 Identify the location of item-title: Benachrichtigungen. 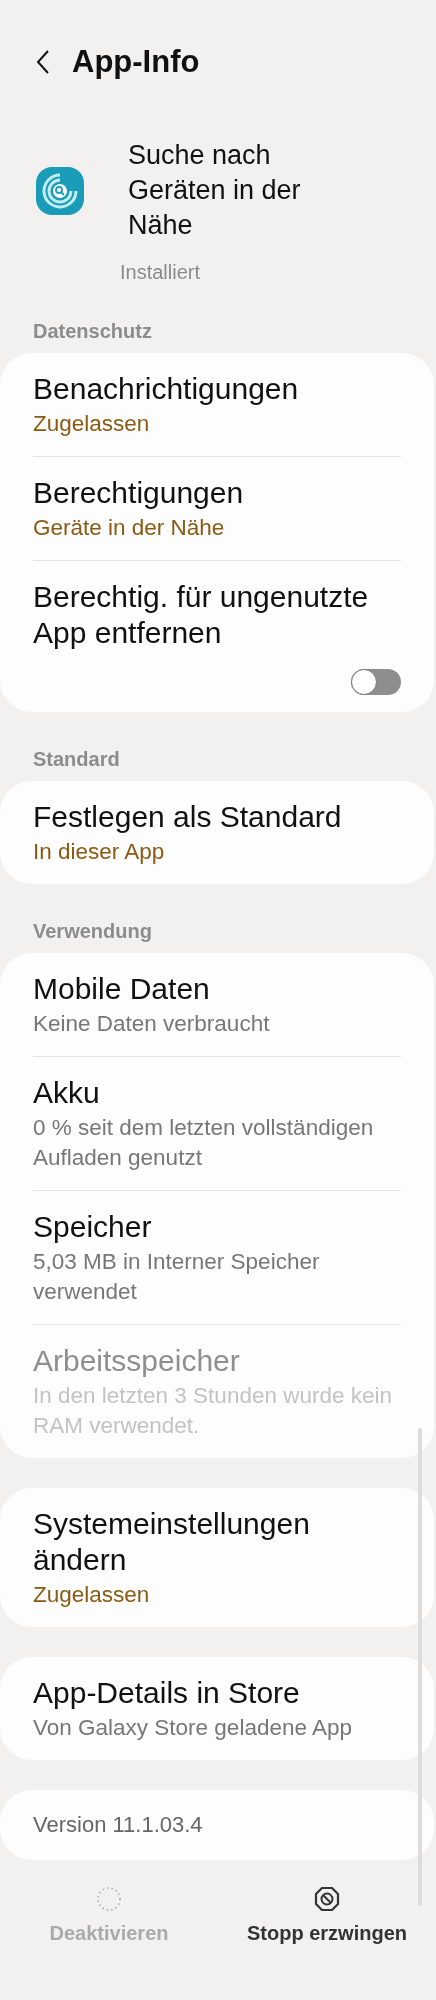
(166, 389).